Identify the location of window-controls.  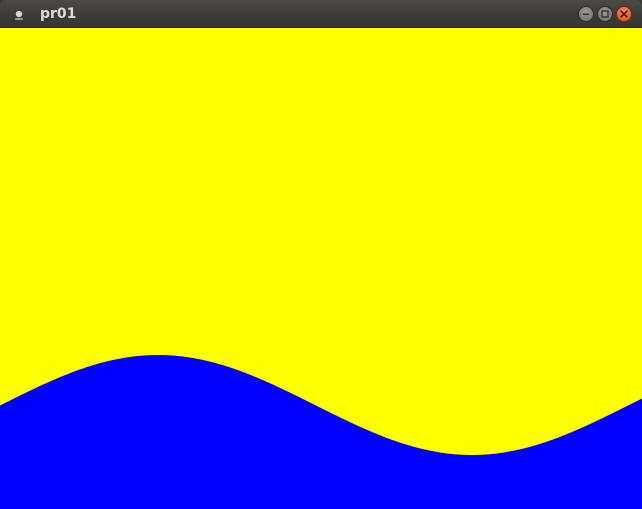
(605, 14).